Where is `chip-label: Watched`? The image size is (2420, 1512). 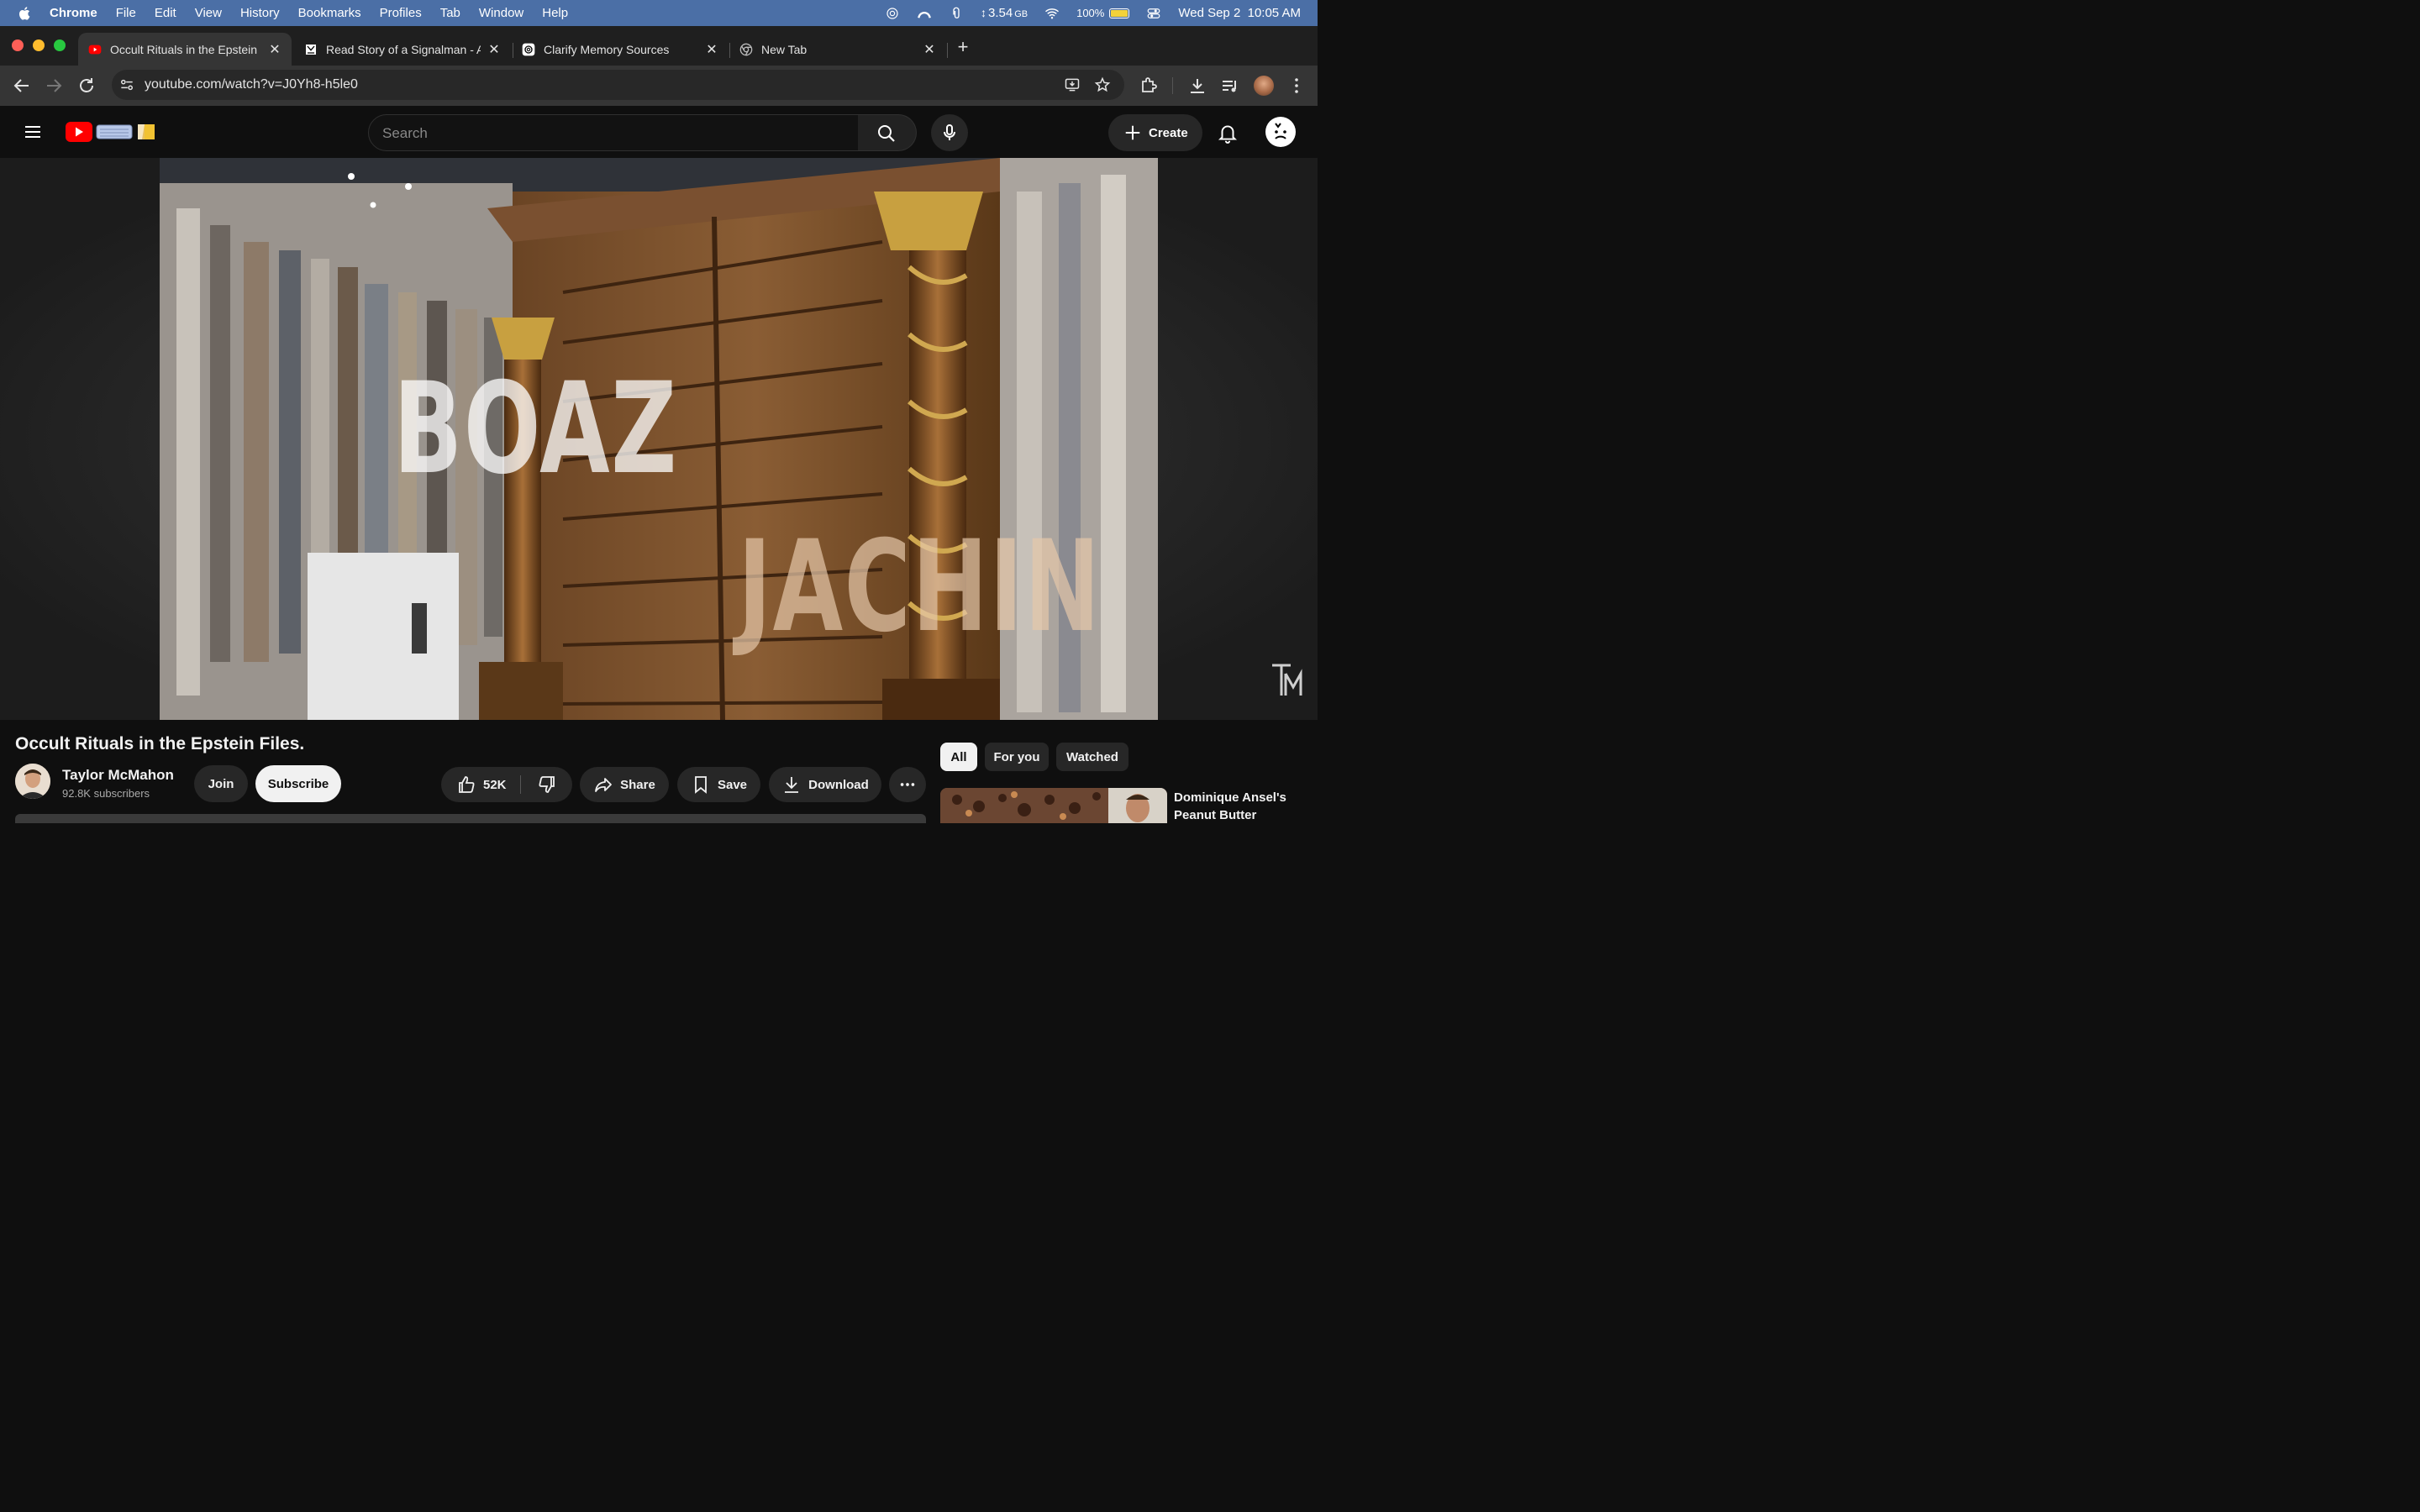 chip-label: Watched is located at coordinates (1092, 756).